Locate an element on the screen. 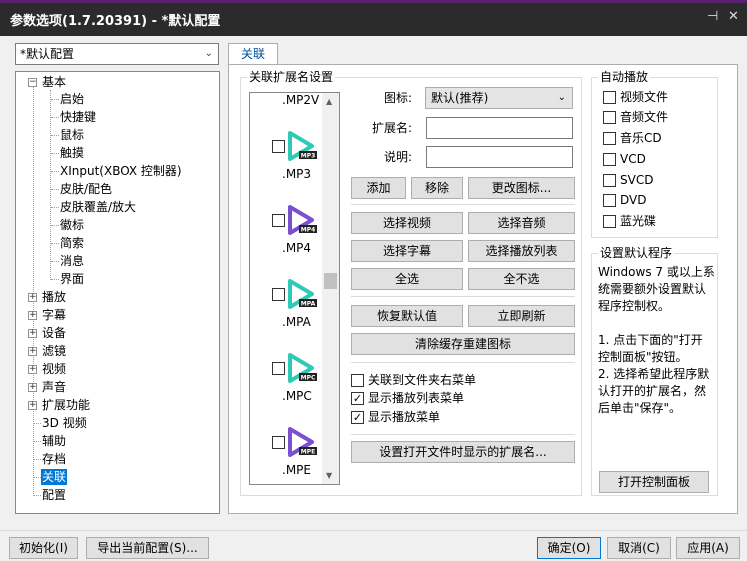 The width and height of the screenshot is (747, 561). add-button: 添加 is located at coordinates (378, 188).